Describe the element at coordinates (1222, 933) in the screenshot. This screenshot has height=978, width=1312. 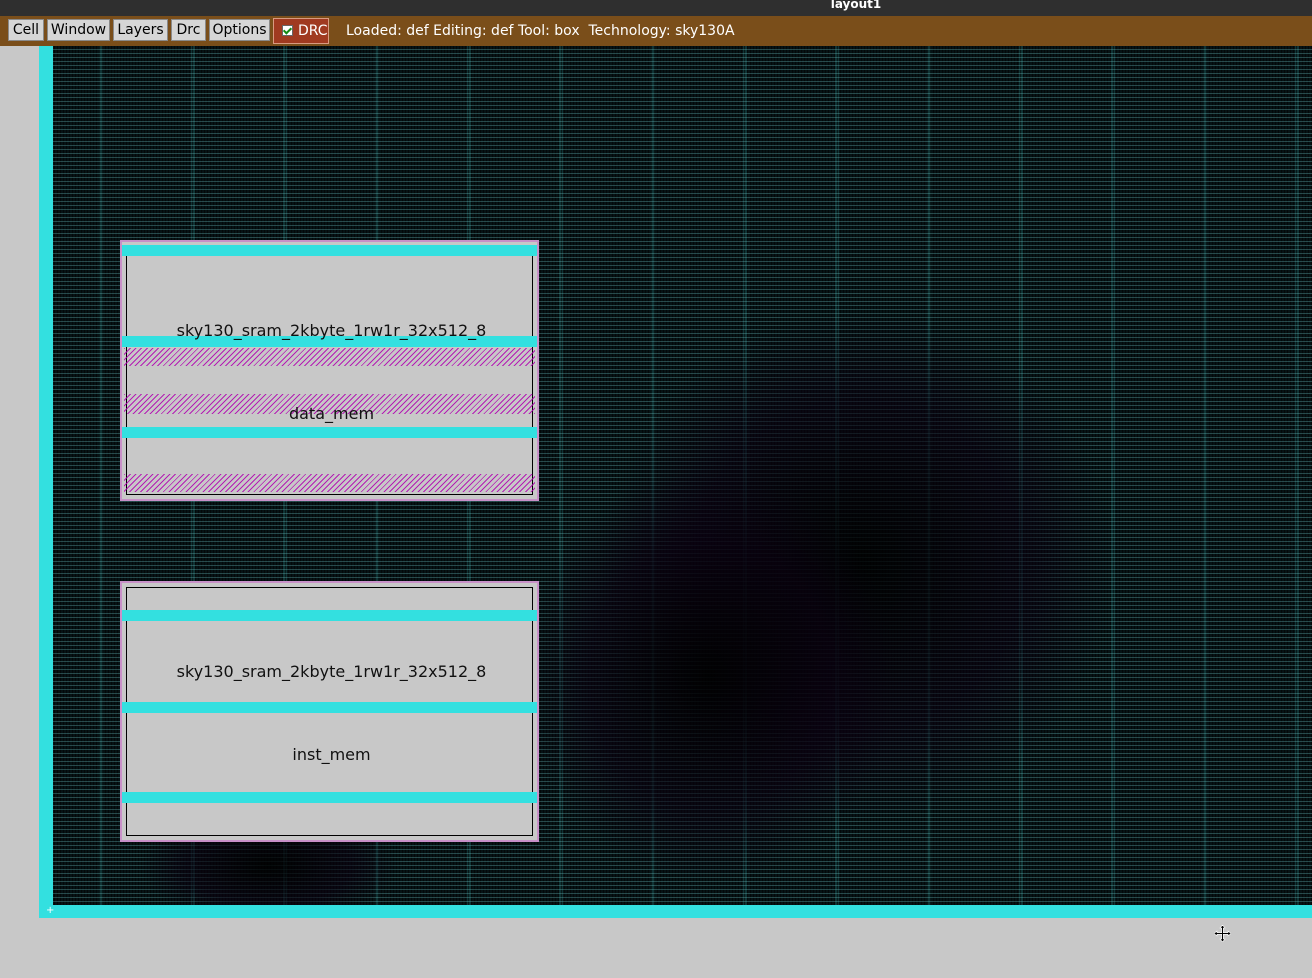
I see `move-cursor-icon` at that location.